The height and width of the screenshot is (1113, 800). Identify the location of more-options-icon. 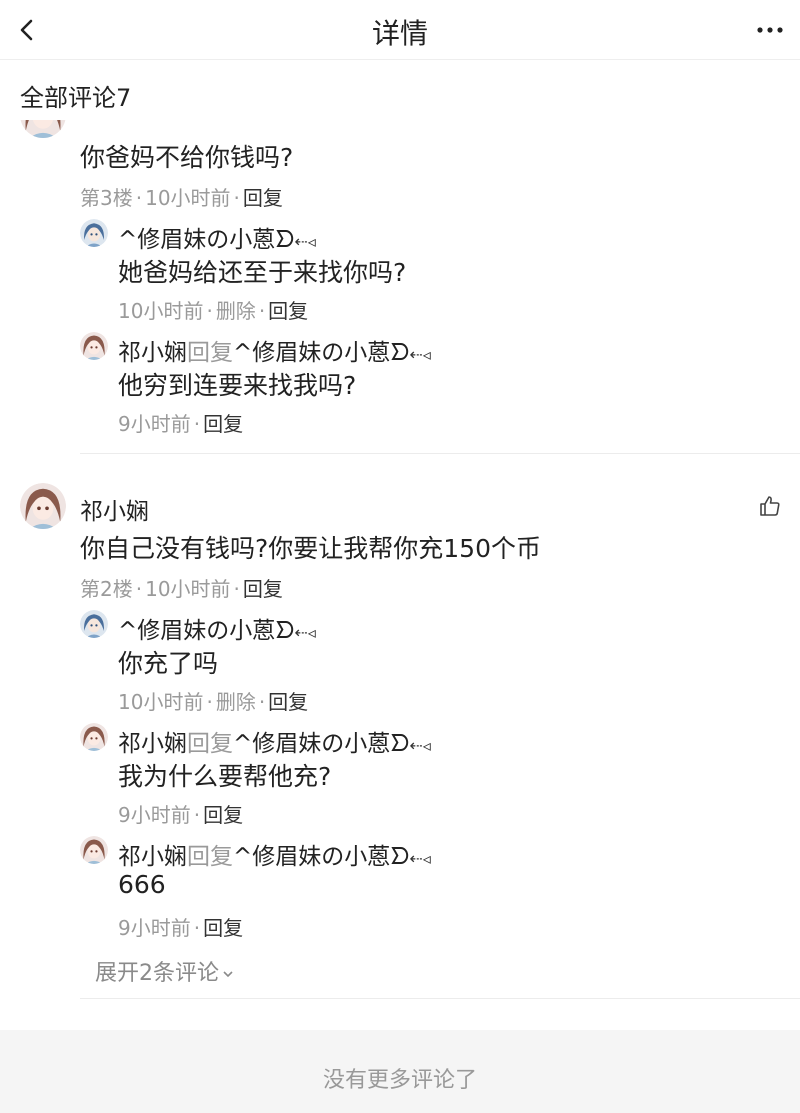
(770, 30).